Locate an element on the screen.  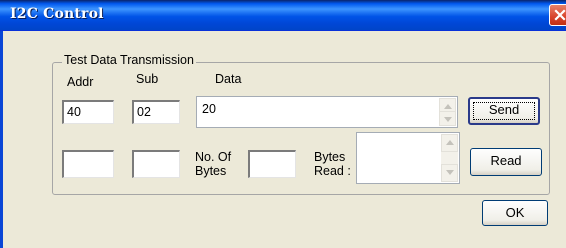
bytes-read-scroll-down-button is located at coordinates (449, 173).